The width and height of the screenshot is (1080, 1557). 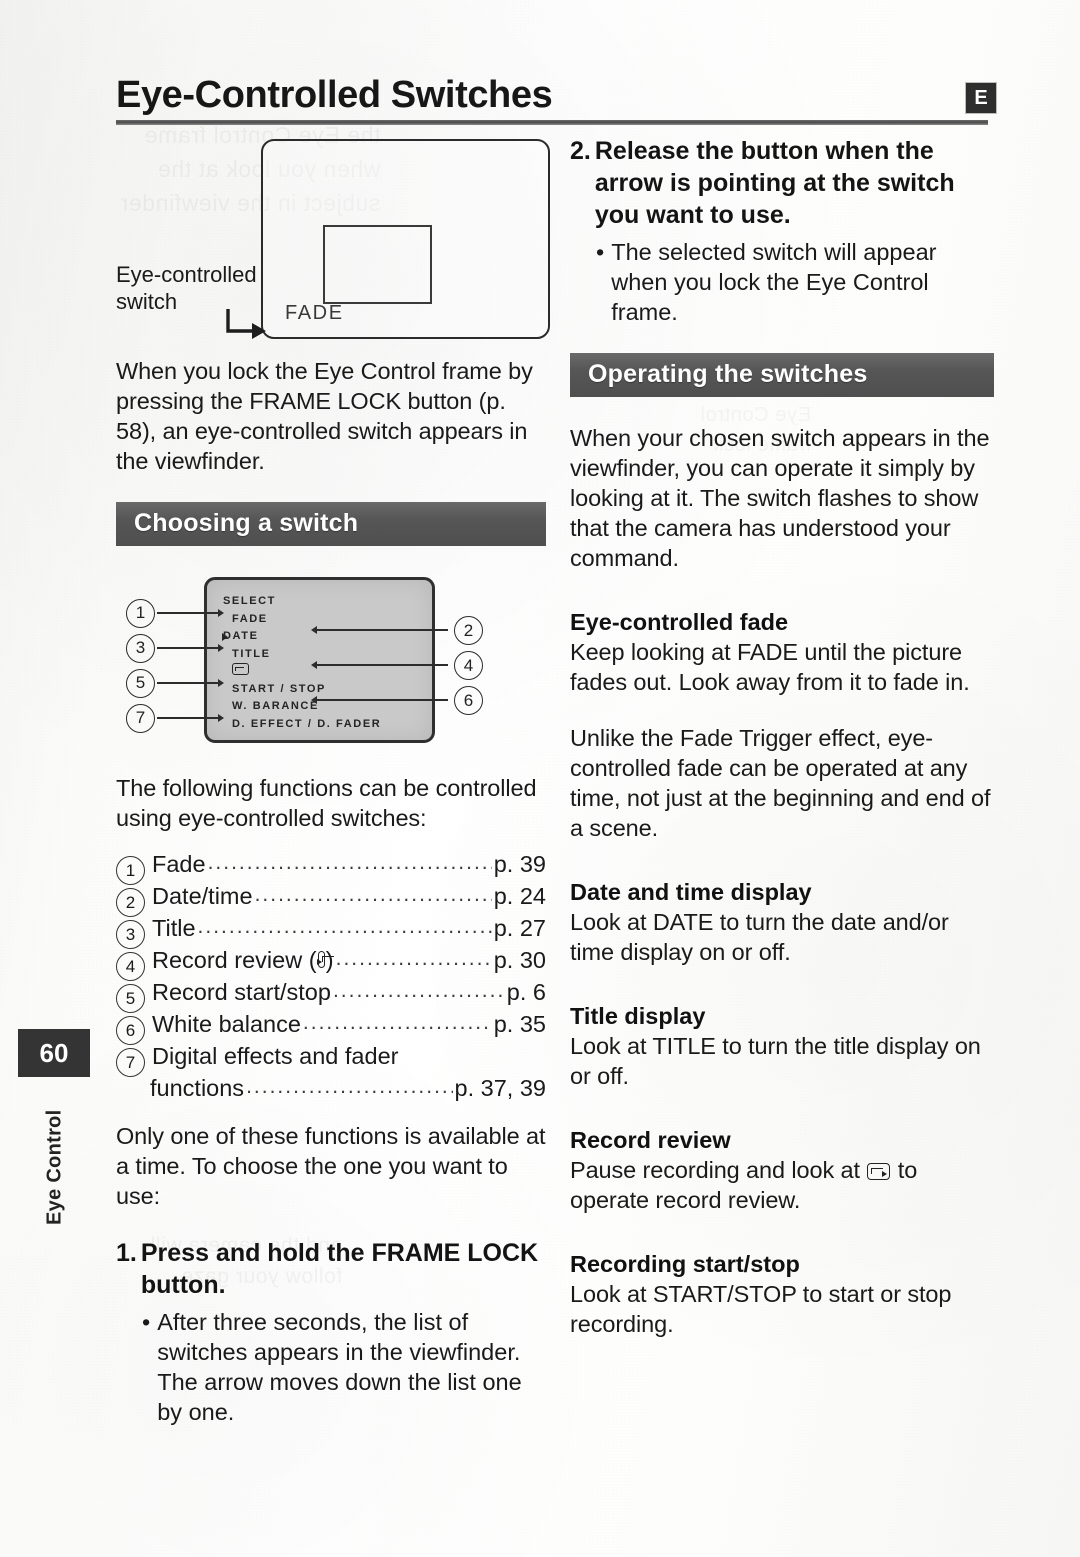 I want to click on function-page-ref: p. 30, so click(x=519, y=960).